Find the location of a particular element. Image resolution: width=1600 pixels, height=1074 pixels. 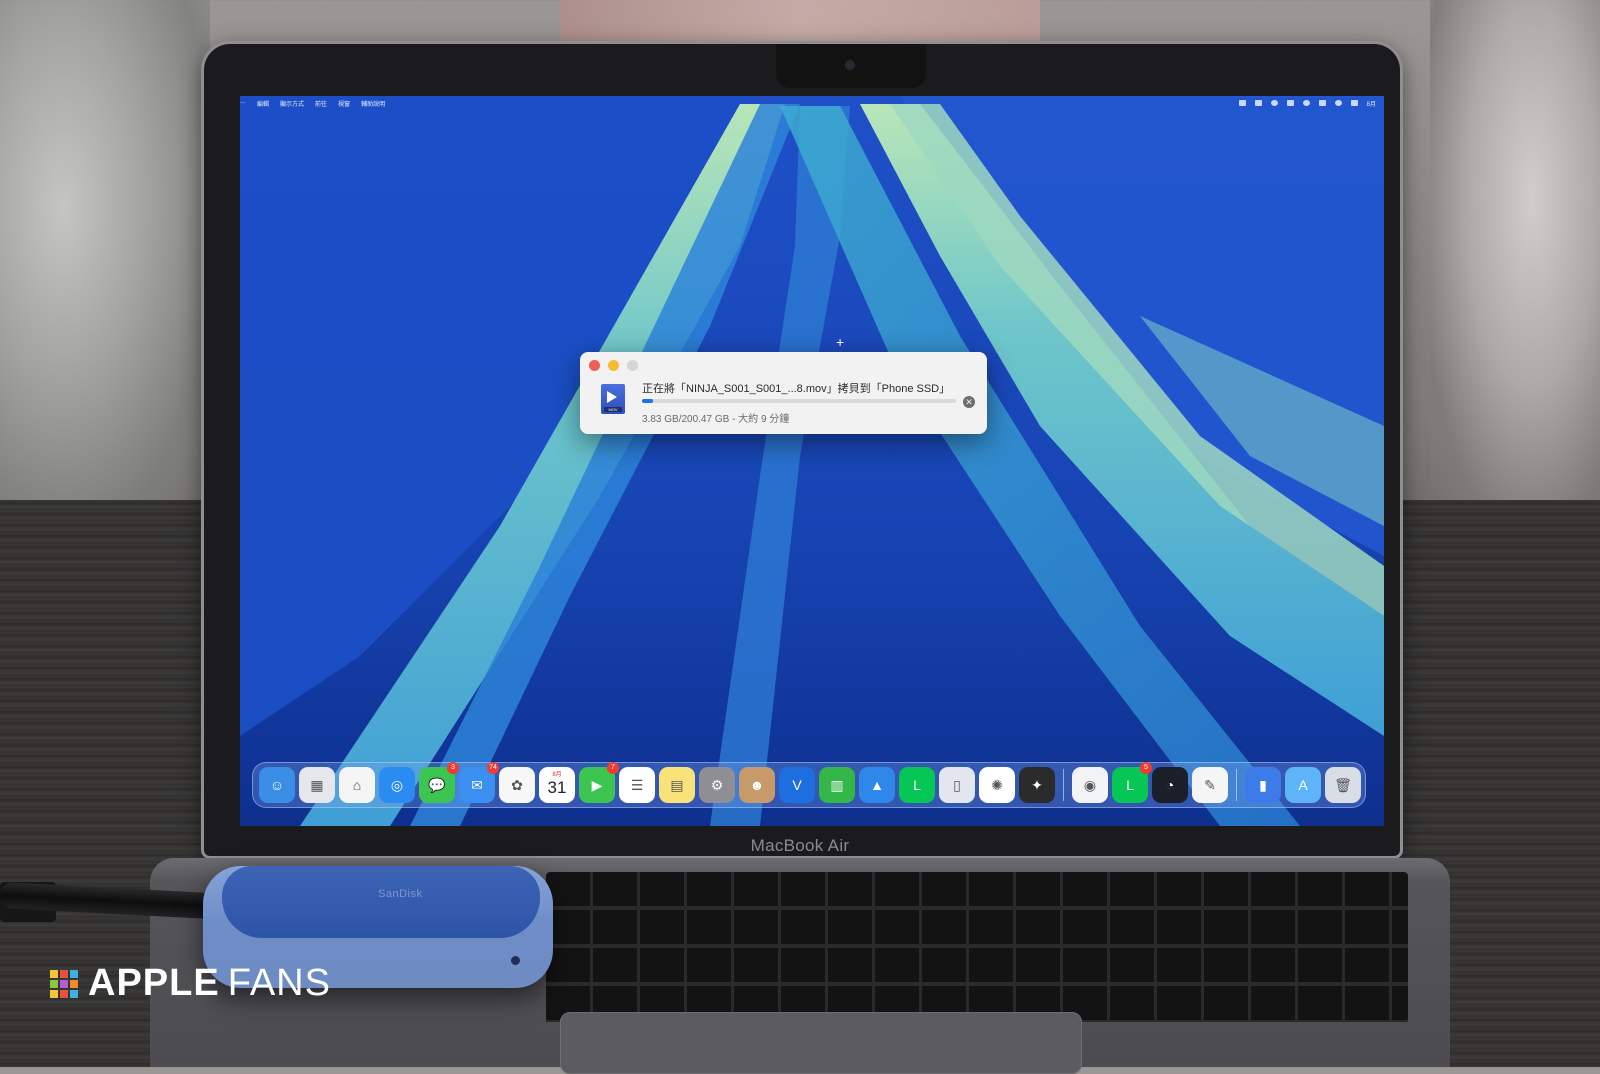

numbers-icon: ▥ is located at coordinates (837, 785).